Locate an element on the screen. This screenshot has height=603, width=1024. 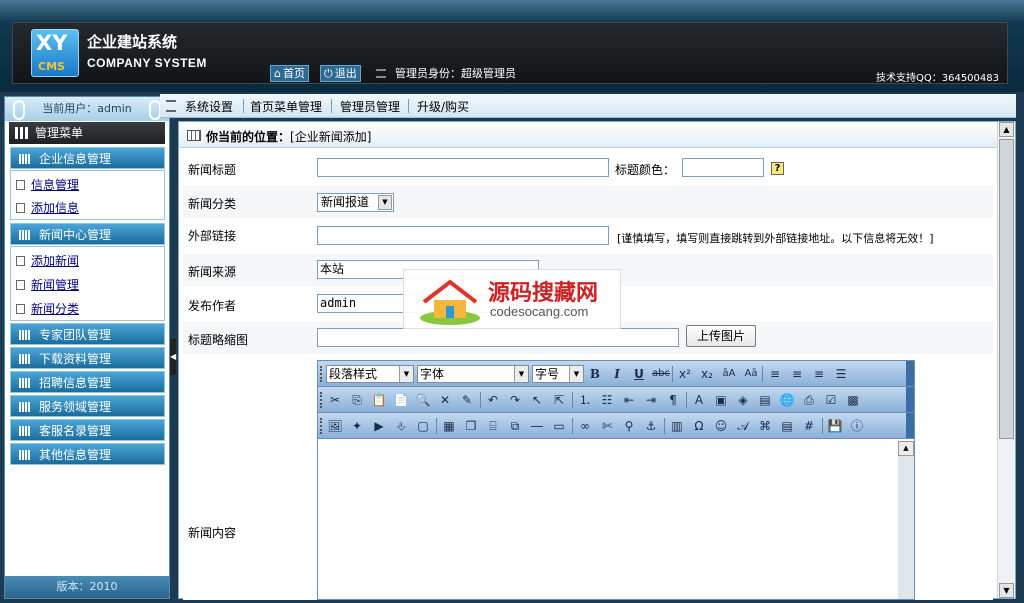
attachment-icon: ⎀ is located at coordinates (401, 426).